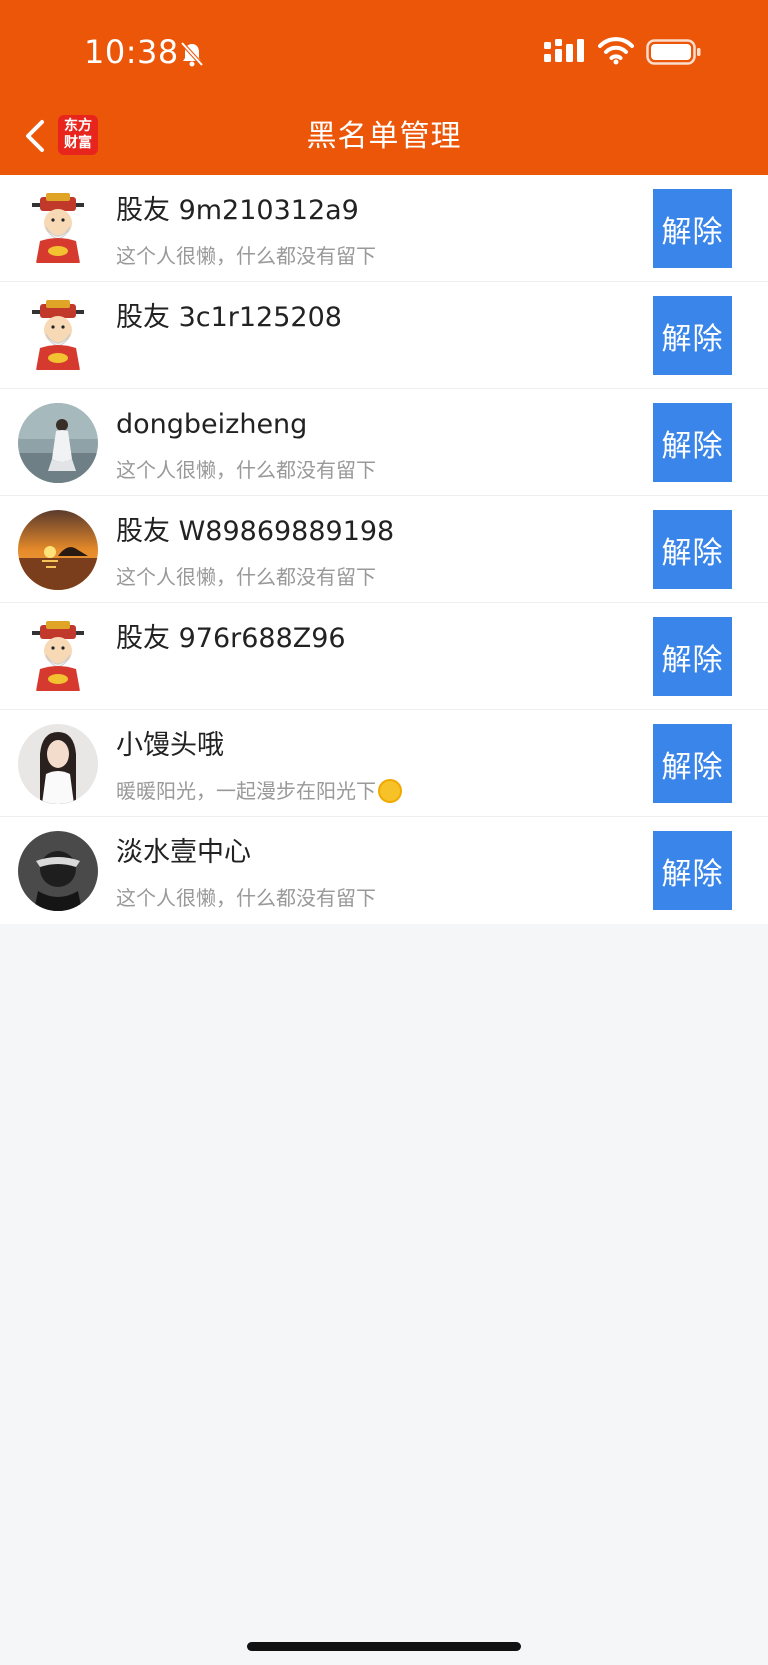 Image resolution: width=768 pixels, height=1665 pixels. Describe the element at coordinates (564, 50) in the screenshot. I see `signal-icon` at that location.